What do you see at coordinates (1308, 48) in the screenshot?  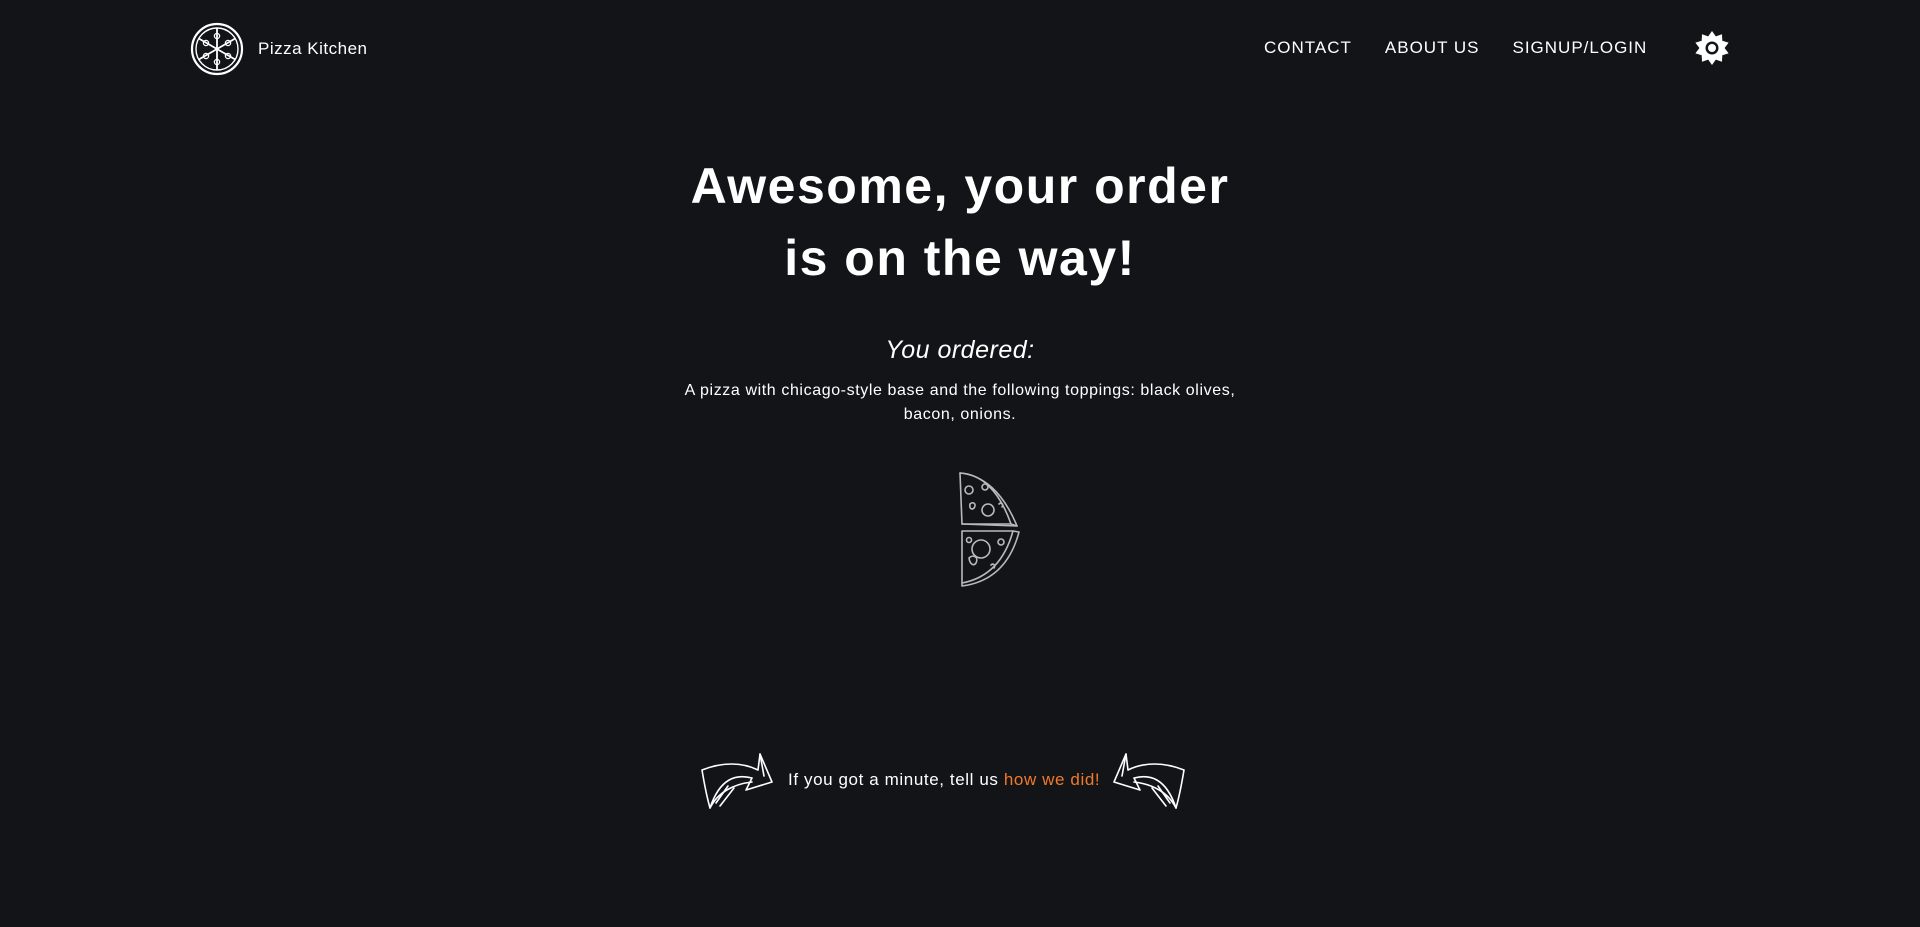 I see `nav-contact: CONTACT` at bounding box center [1308, 48].